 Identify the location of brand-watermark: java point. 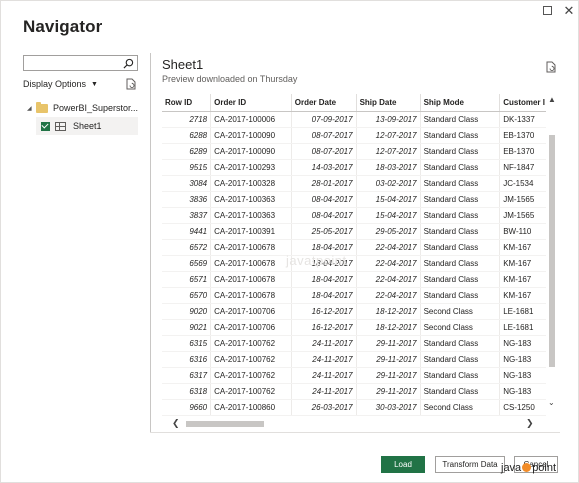
(528, 468).